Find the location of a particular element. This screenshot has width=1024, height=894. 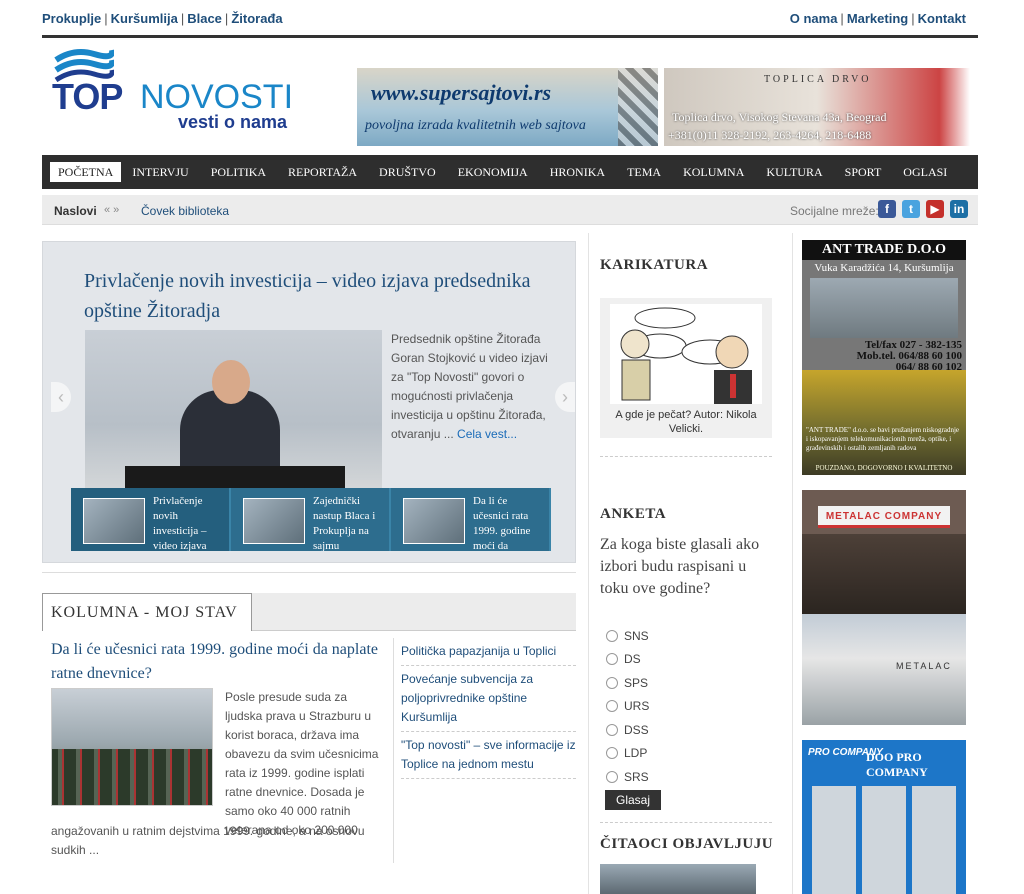

slider-prev-button: ‹ is located at coordinates (61, 397).